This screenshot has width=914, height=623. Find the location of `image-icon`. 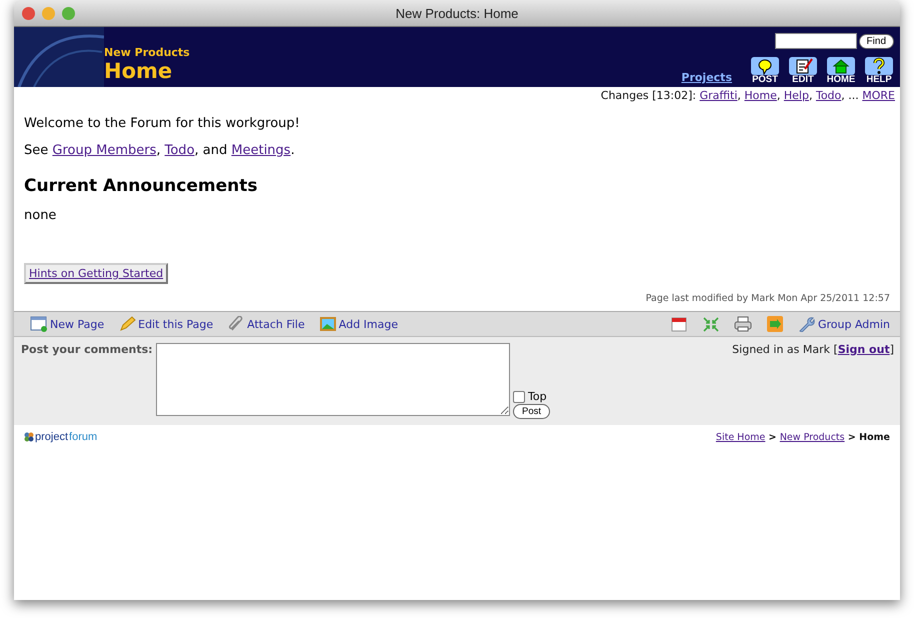

image-icon is located at coordinates (327, 324).